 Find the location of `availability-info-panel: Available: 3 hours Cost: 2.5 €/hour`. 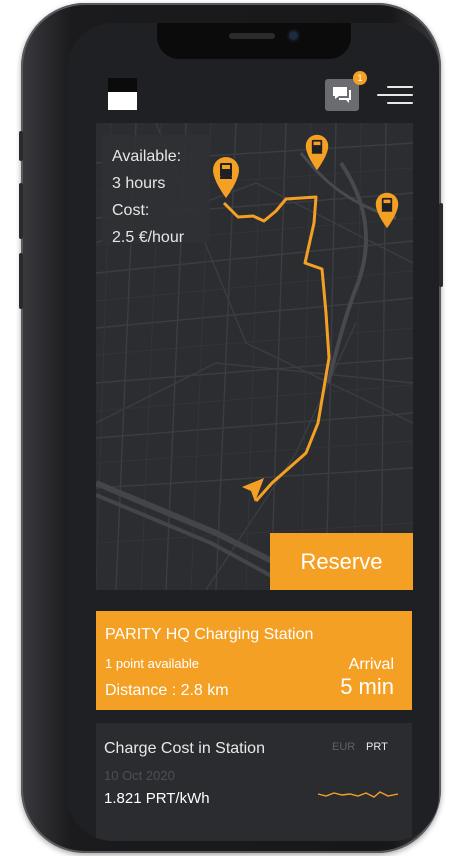

availability-info-panel: Available: 3 hours Cost: 2.5 €/hour is located at coordinates (156, 190).